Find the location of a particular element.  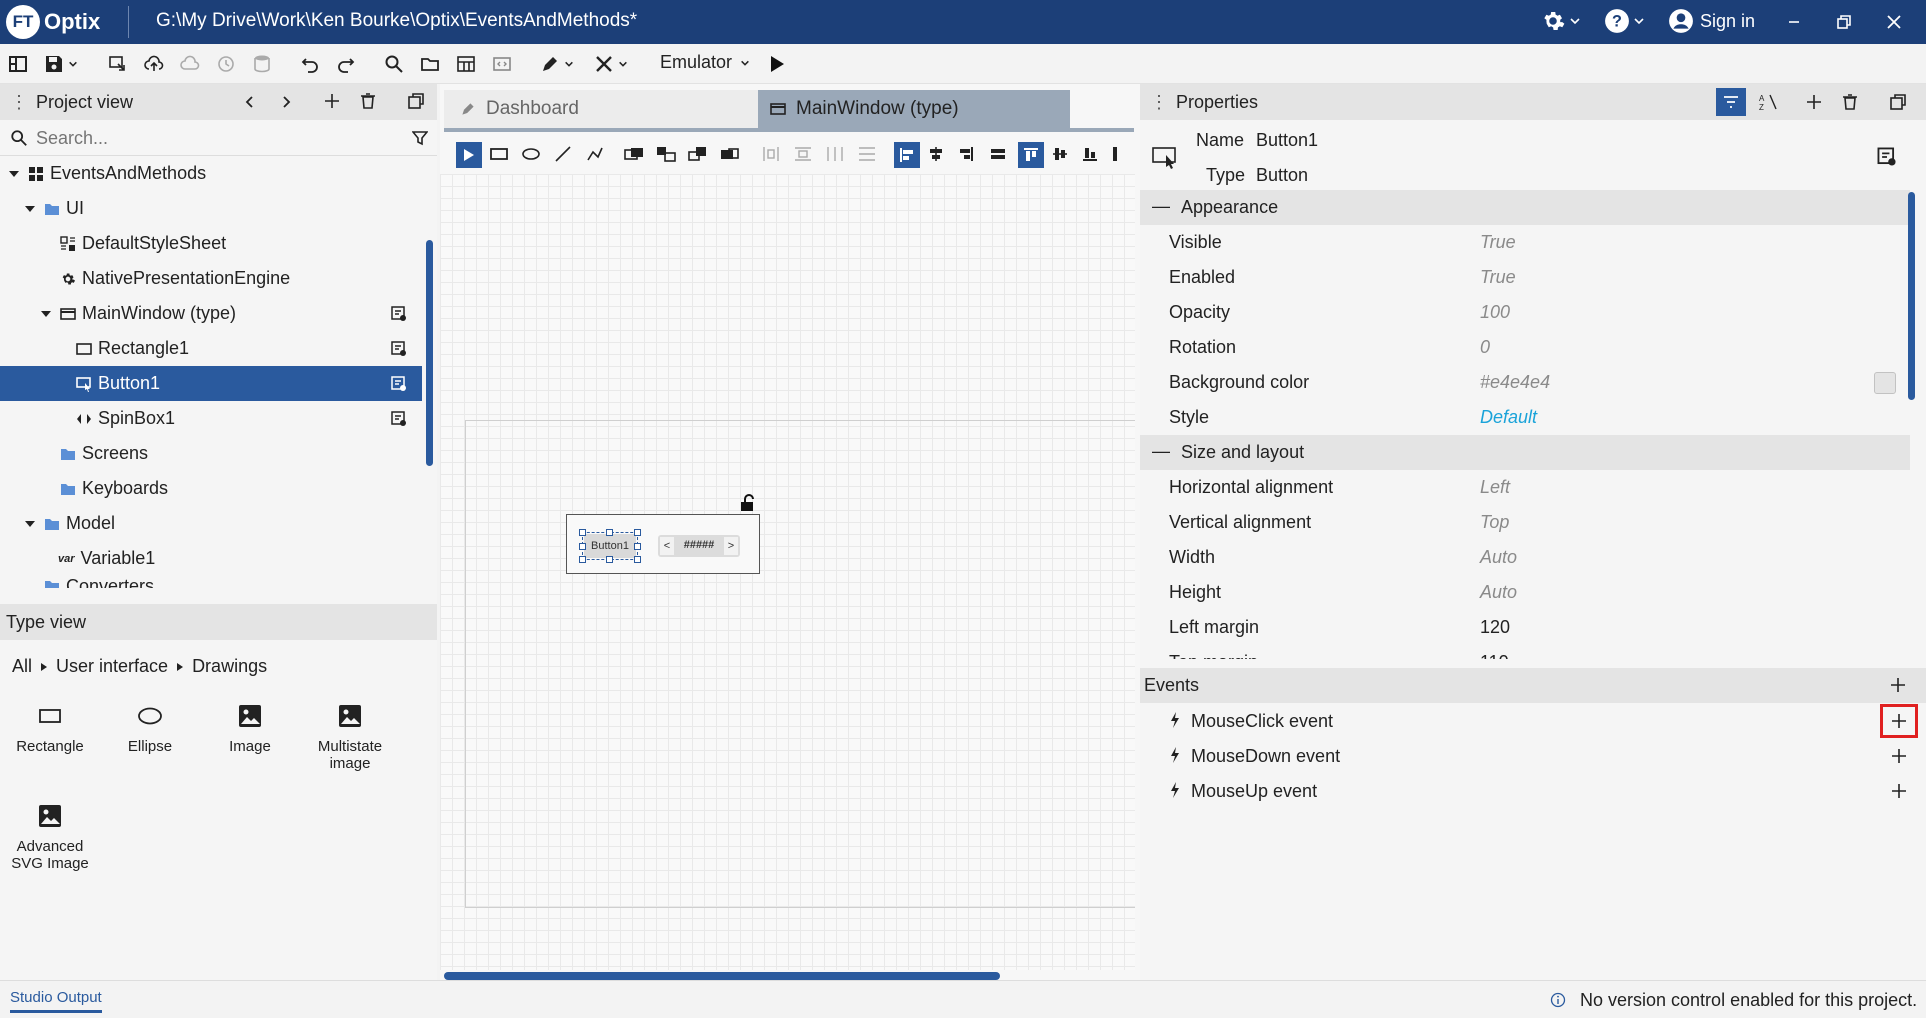

group-button is located at coordinates (634, 154).